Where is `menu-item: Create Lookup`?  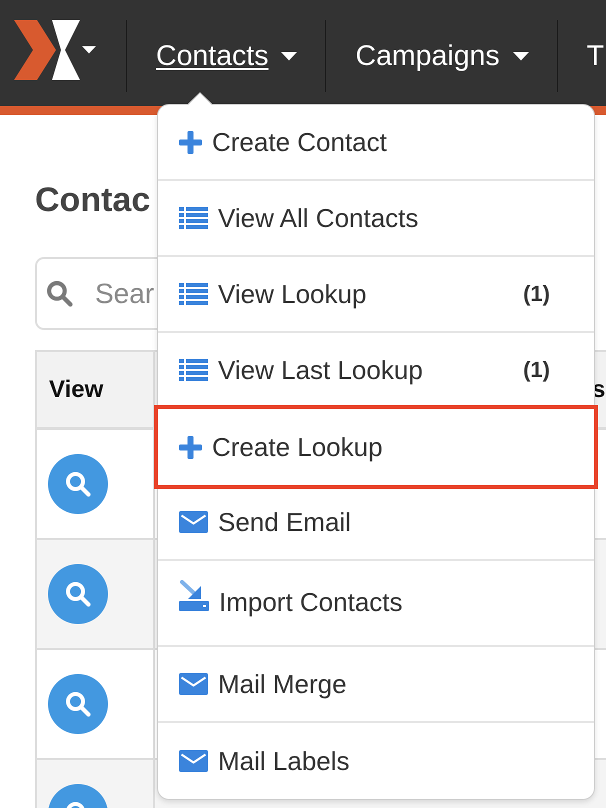 menu-item: Create Lookup is located at coordinates (376, 447).